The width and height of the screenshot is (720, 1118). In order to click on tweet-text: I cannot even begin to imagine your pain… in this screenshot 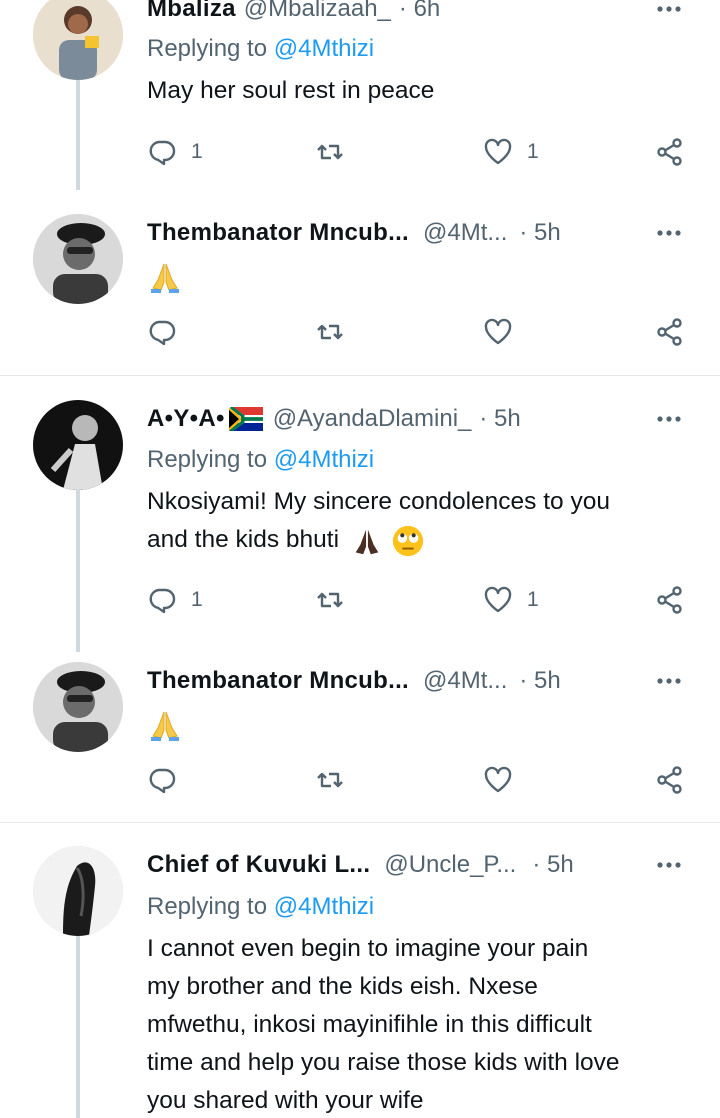, I will do `click(422, 1024)`.